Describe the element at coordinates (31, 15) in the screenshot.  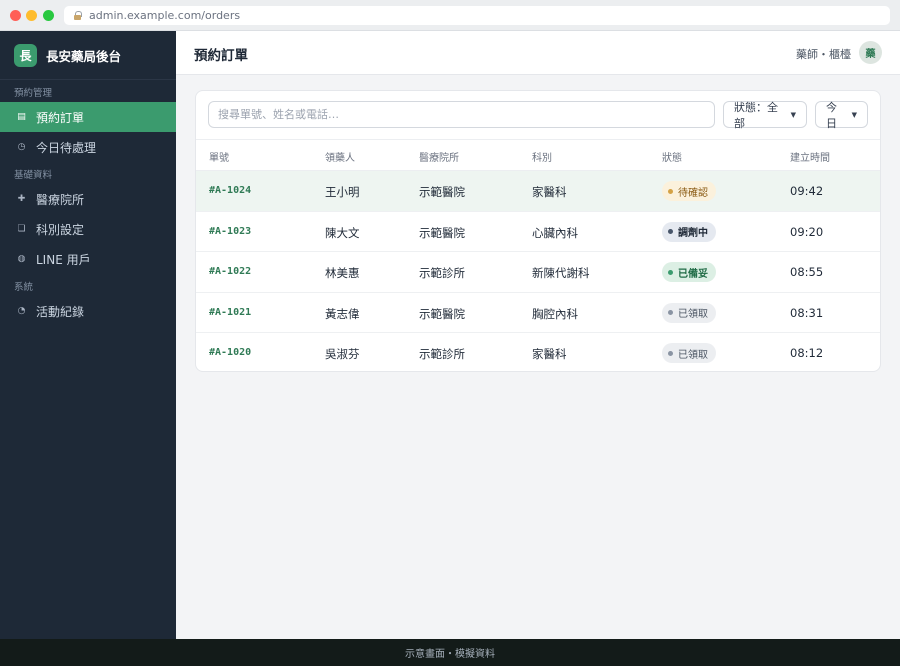
I see `minimize-window-button` at that location.